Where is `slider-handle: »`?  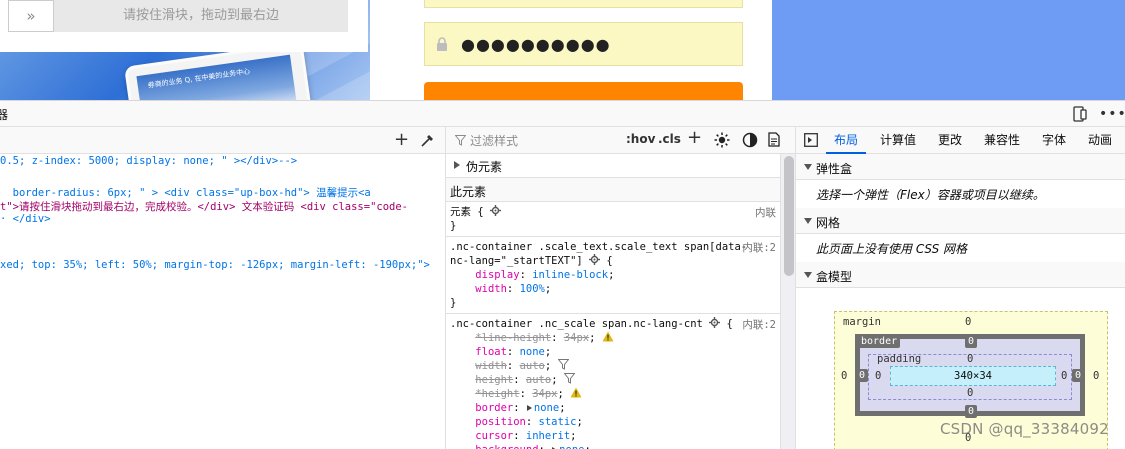
slider-handle: » is located at coordinates (31, 16).